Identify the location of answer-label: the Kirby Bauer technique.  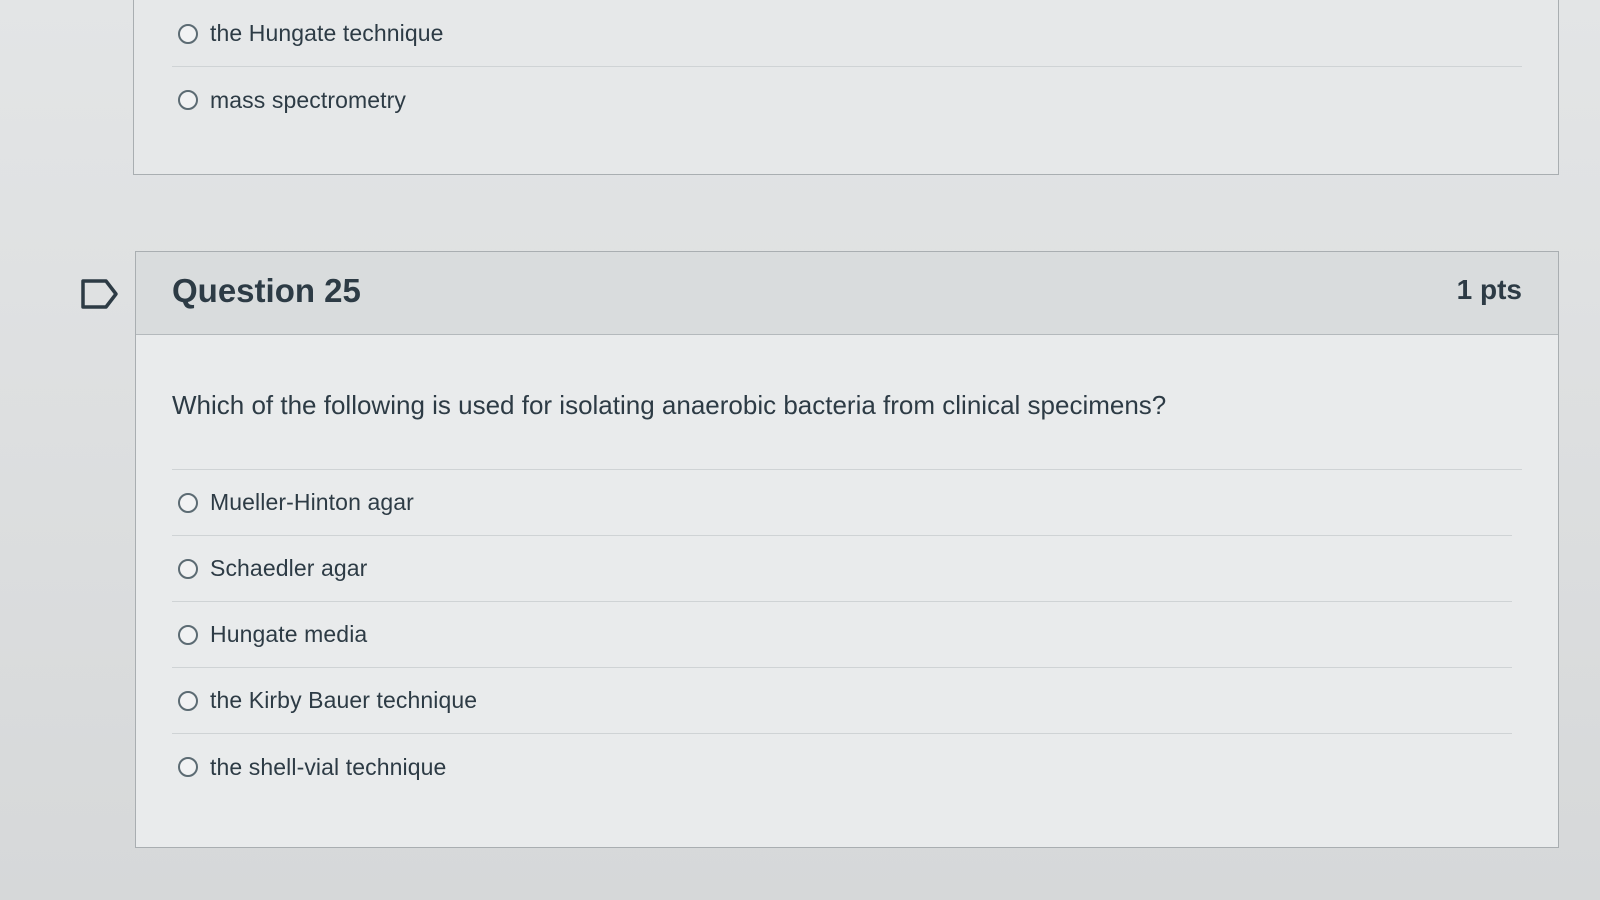
(344, 700).